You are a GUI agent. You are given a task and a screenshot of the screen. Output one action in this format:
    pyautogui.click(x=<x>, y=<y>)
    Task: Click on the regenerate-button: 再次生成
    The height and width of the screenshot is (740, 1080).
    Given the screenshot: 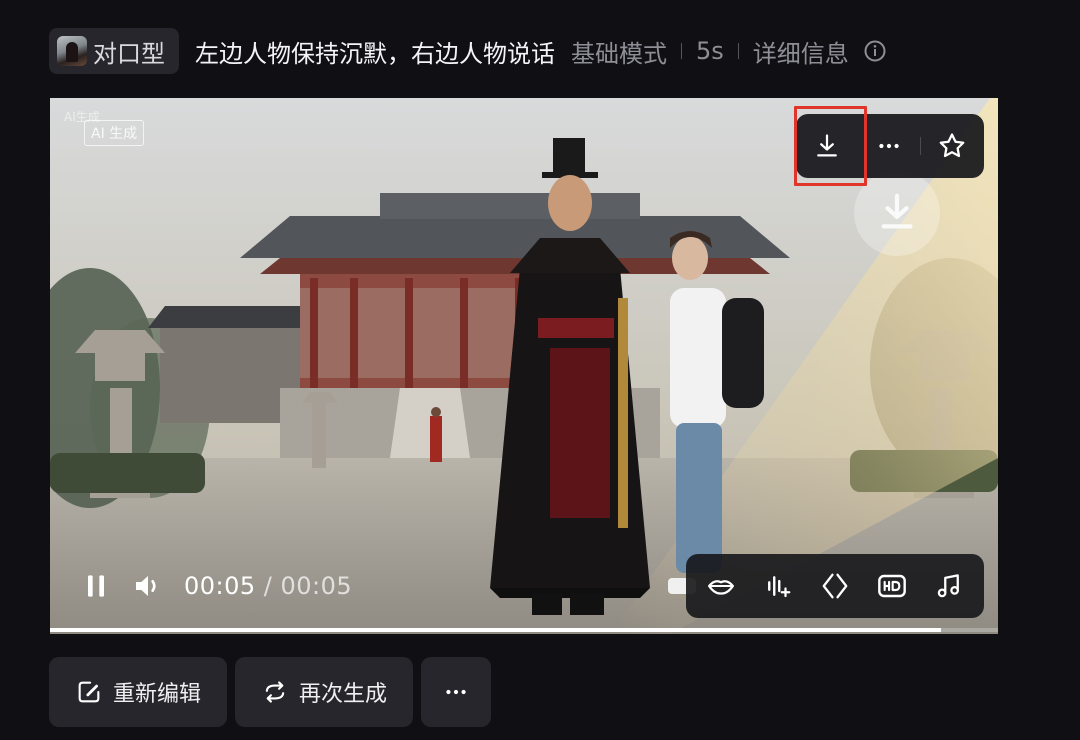 What is the action you would take?
    pyautogui.click(x=324, y=692)
    